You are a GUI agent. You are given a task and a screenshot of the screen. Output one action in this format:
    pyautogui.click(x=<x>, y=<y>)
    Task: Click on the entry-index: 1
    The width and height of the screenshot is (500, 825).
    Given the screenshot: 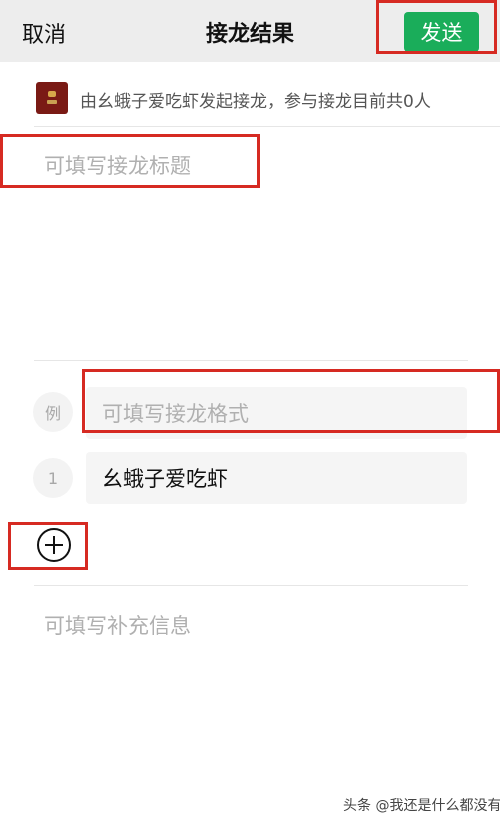 What is the action you would take?
    pyautogui.click(x=53, y=478)
    